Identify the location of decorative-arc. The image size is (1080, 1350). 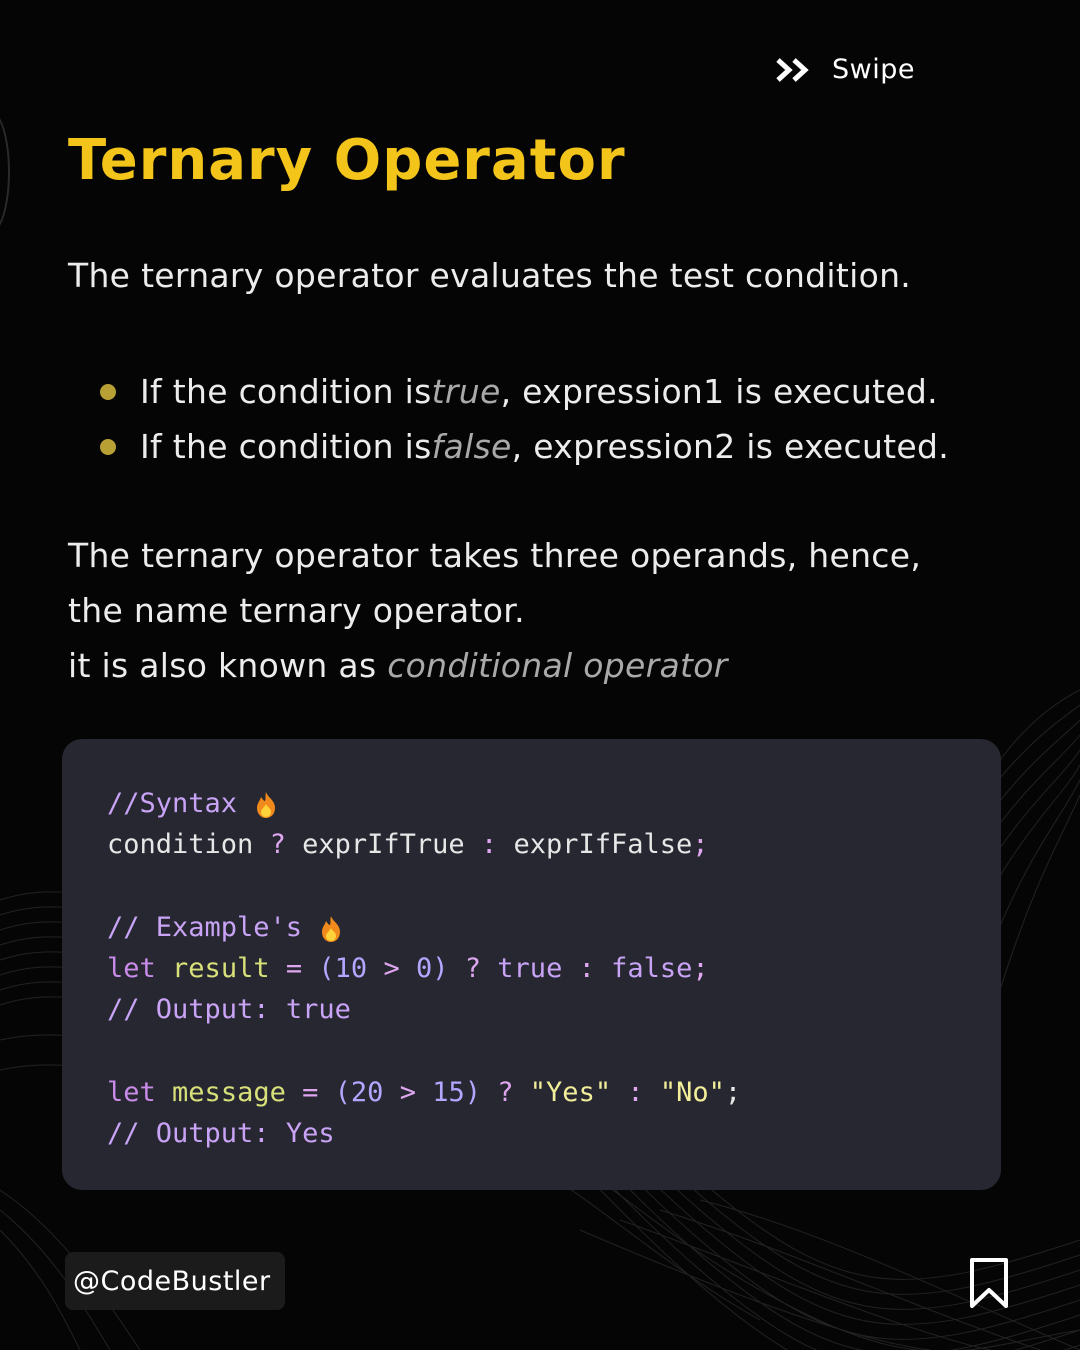
(5, 172).